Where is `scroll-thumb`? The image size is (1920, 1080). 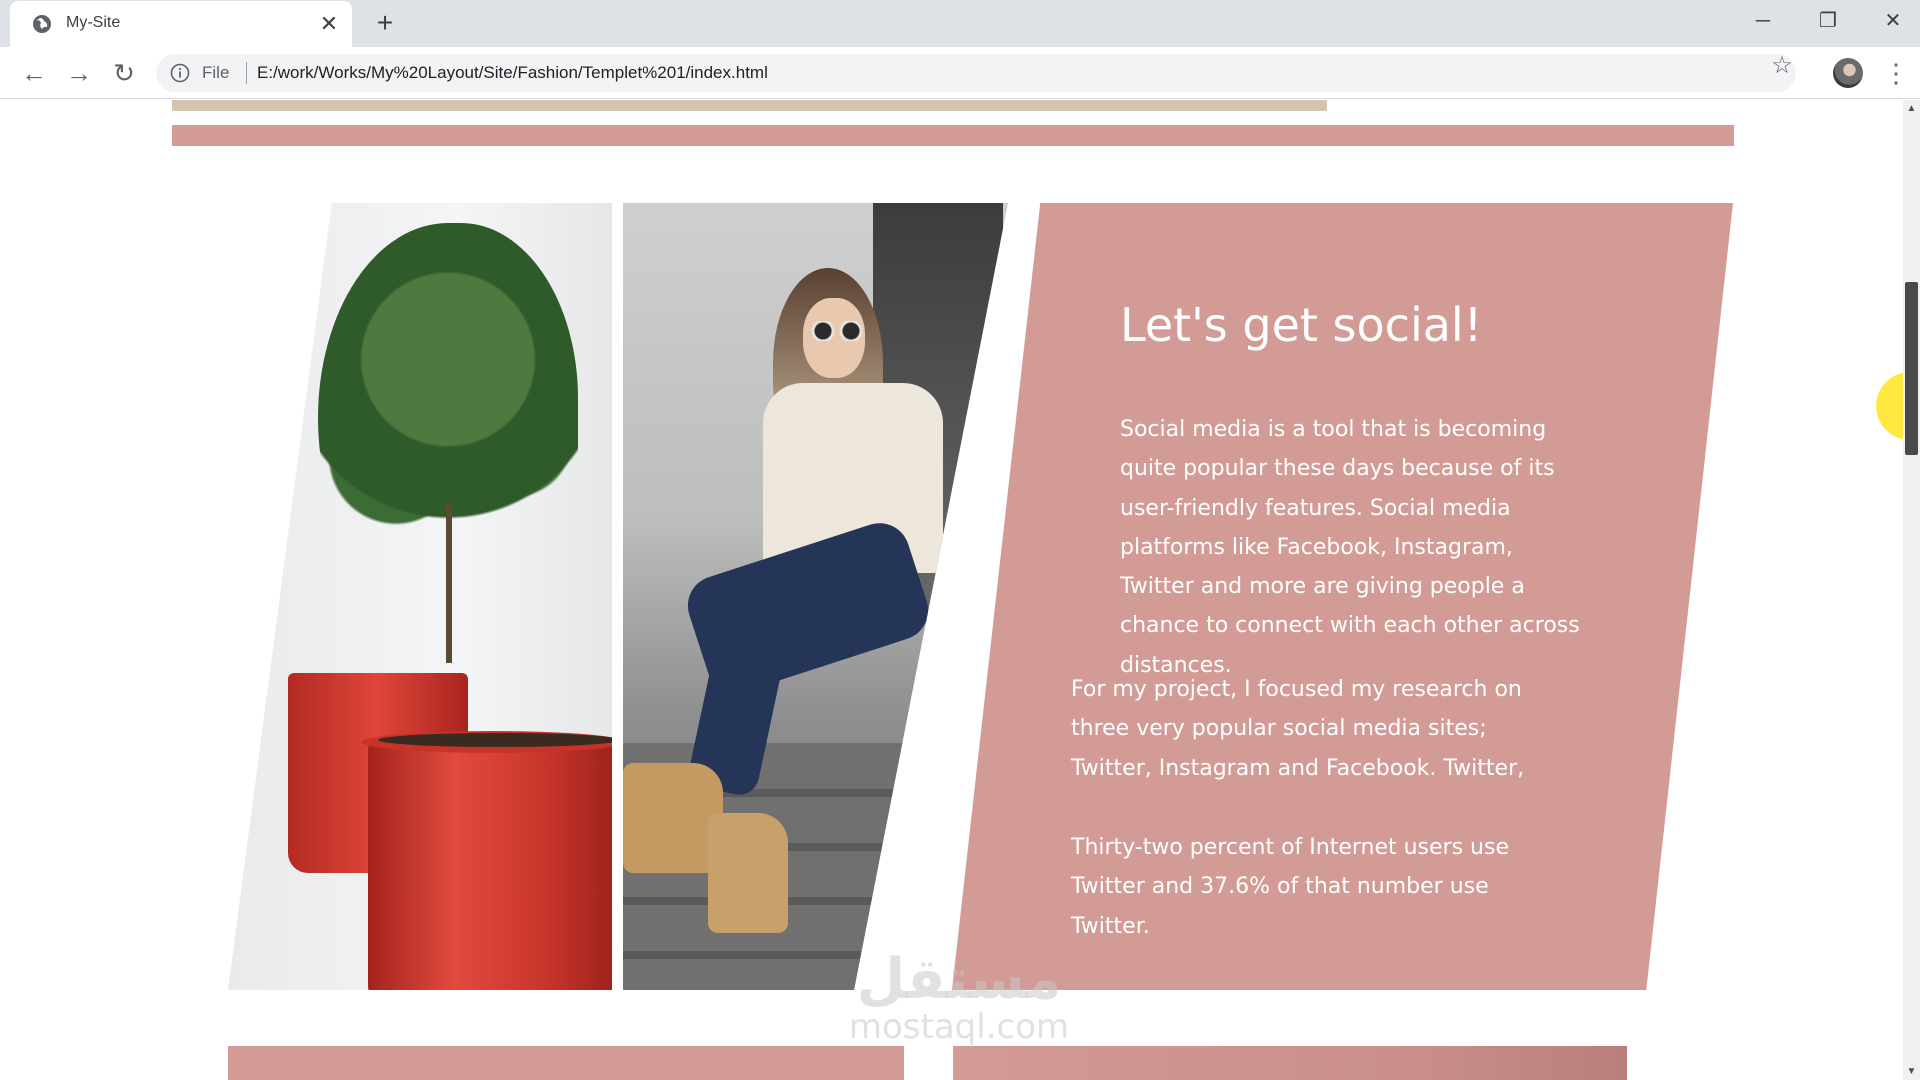
scroll-thumb is located at coordinates (1911, 368).